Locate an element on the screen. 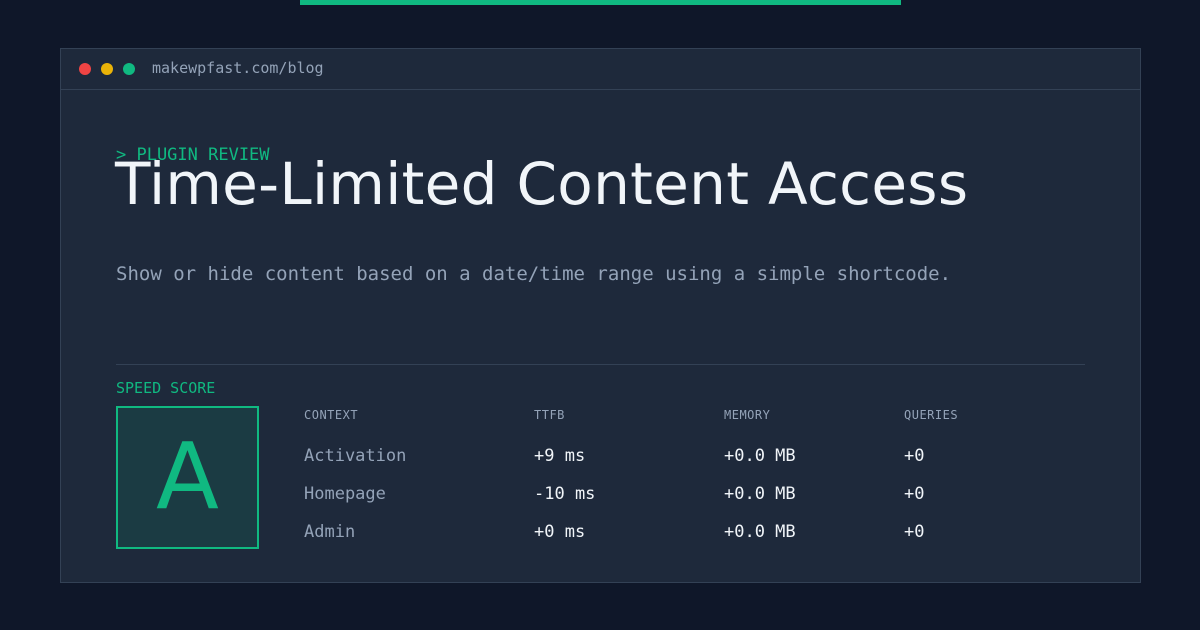 This screenshot has width=1200, height=630. section-divider is located at coordinates (600, 364).